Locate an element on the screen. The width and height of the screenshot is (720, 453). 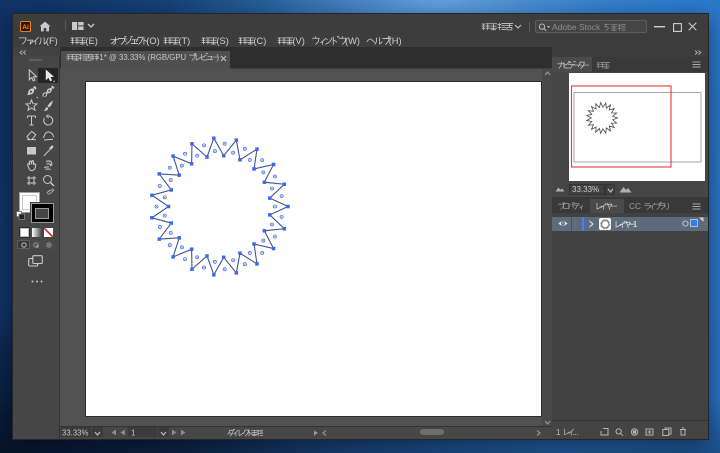
svg-text: CC is located at coordinates (635, 206).